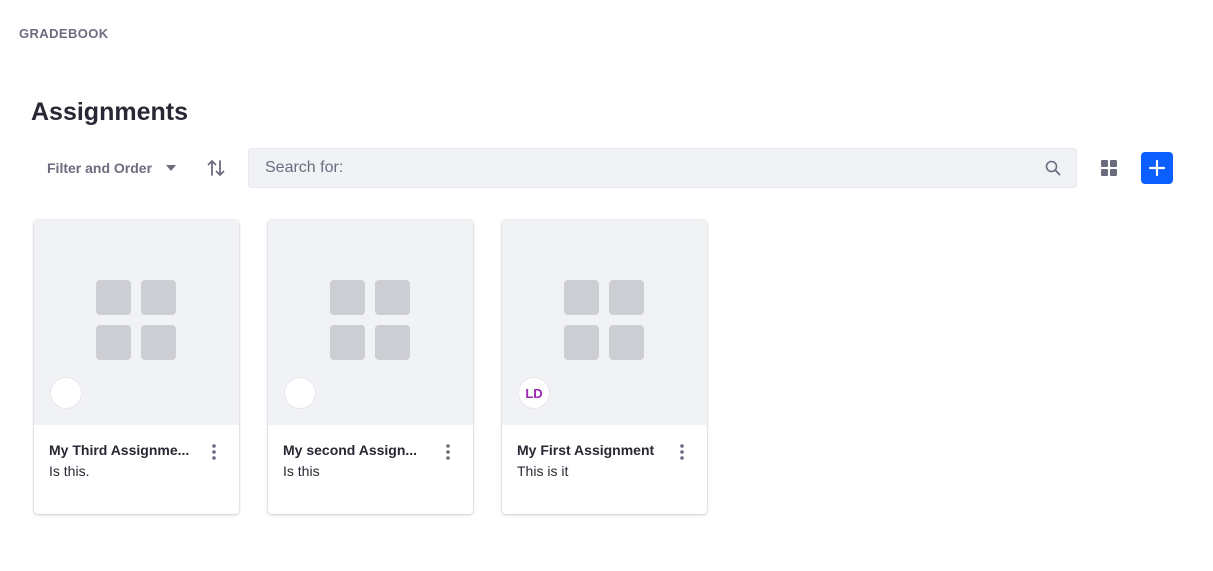 The image size is (1213, 571). I want to click on card-subtitle: Is this, so click(301, 471).